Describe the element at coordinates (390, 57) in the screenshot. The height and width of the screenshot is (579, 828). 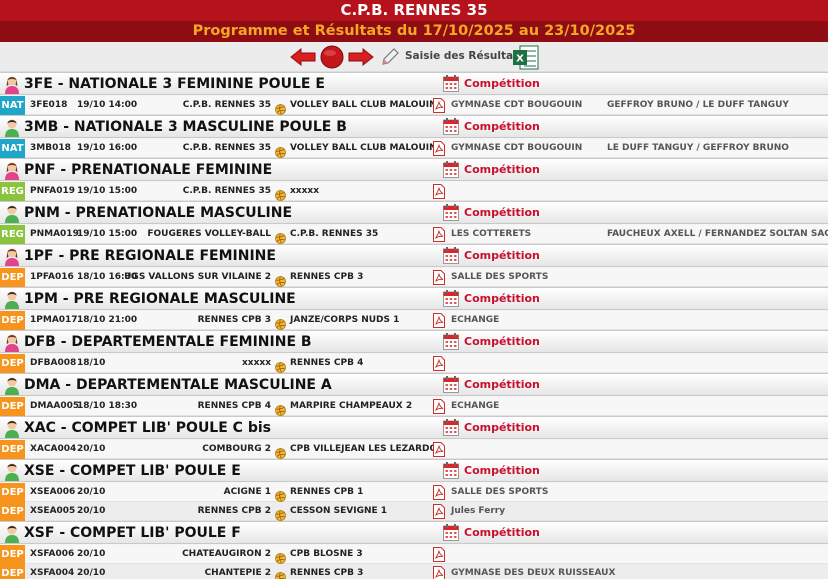
I see `pencil-icon` at that location.